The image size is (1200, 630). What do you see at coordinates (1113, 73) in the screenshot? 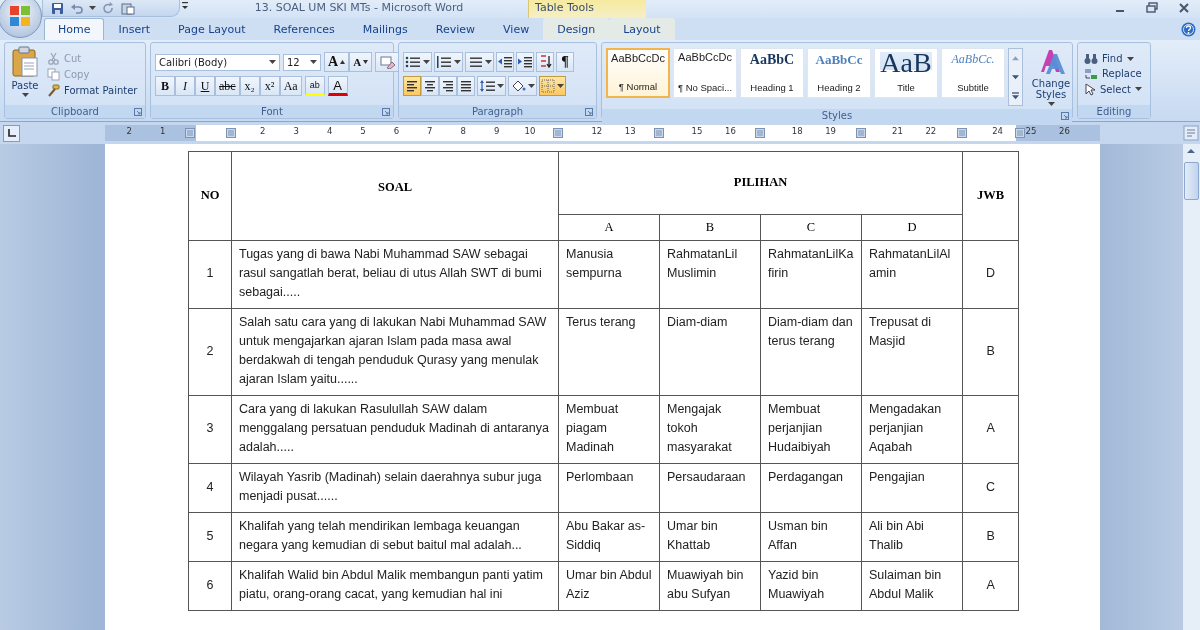
I see `replace-button: Replace` at bounding box center [1113, 73].